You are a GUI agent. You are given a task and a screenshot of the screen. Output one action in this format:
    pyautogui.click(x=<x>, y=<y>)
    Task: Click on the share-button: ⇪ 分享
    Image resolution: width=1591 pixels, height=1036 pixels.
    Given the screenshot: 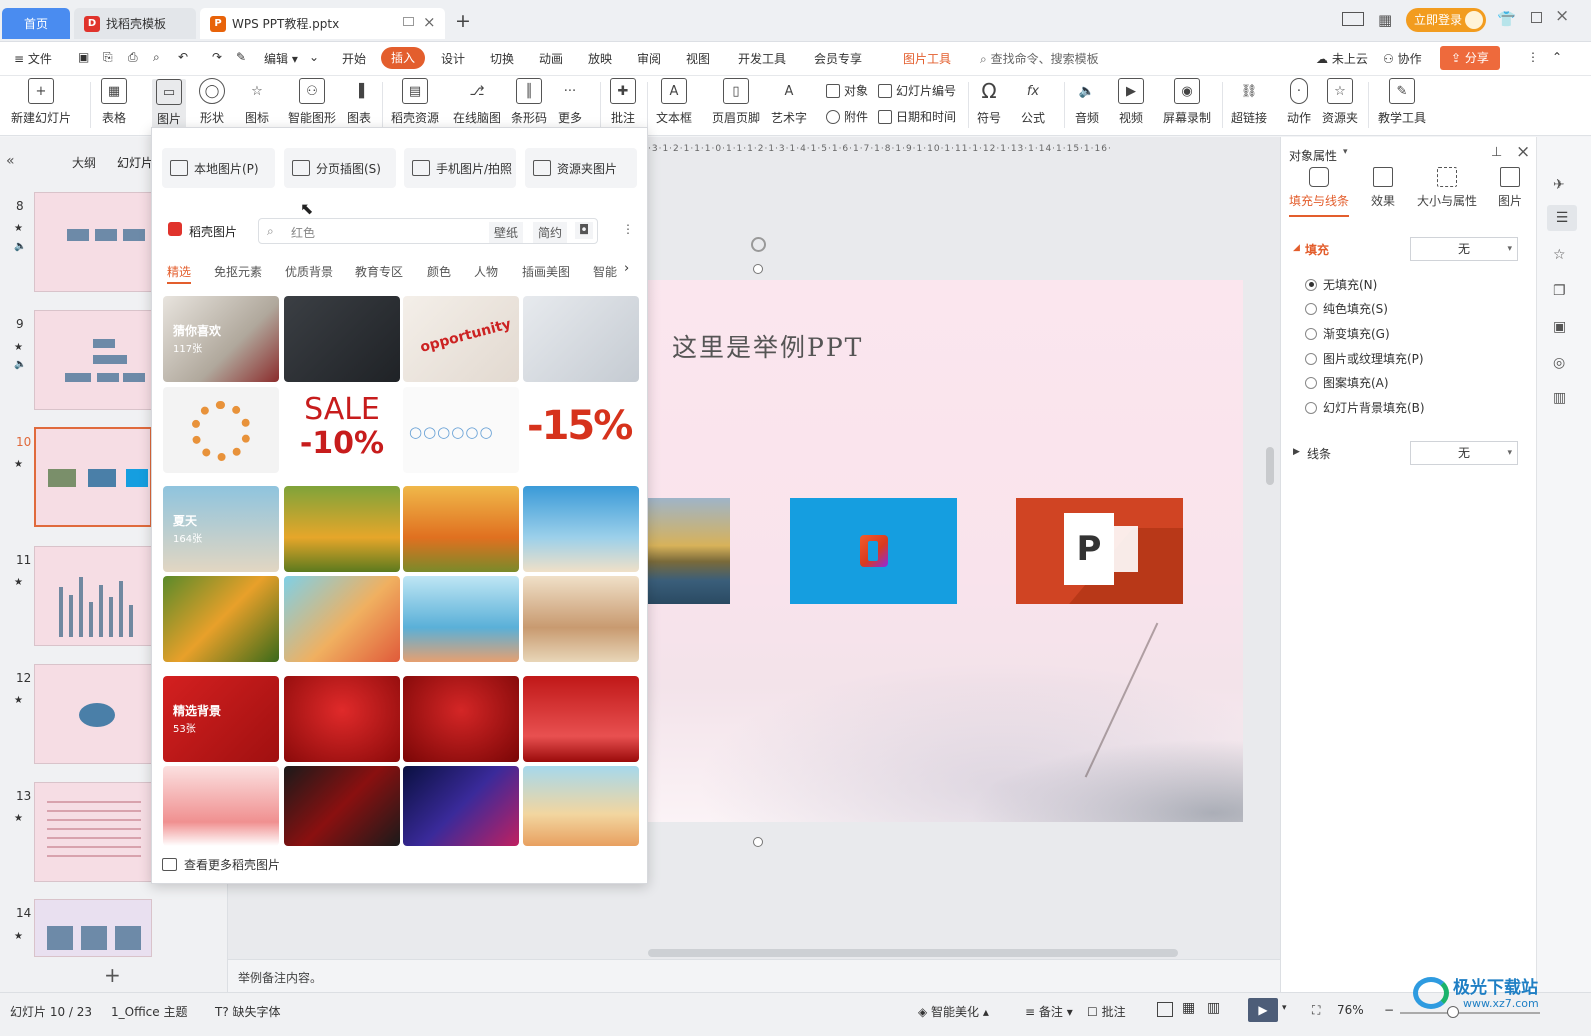 What is the action you would take?
    pyautogui.click(x=1470, y=58)
    